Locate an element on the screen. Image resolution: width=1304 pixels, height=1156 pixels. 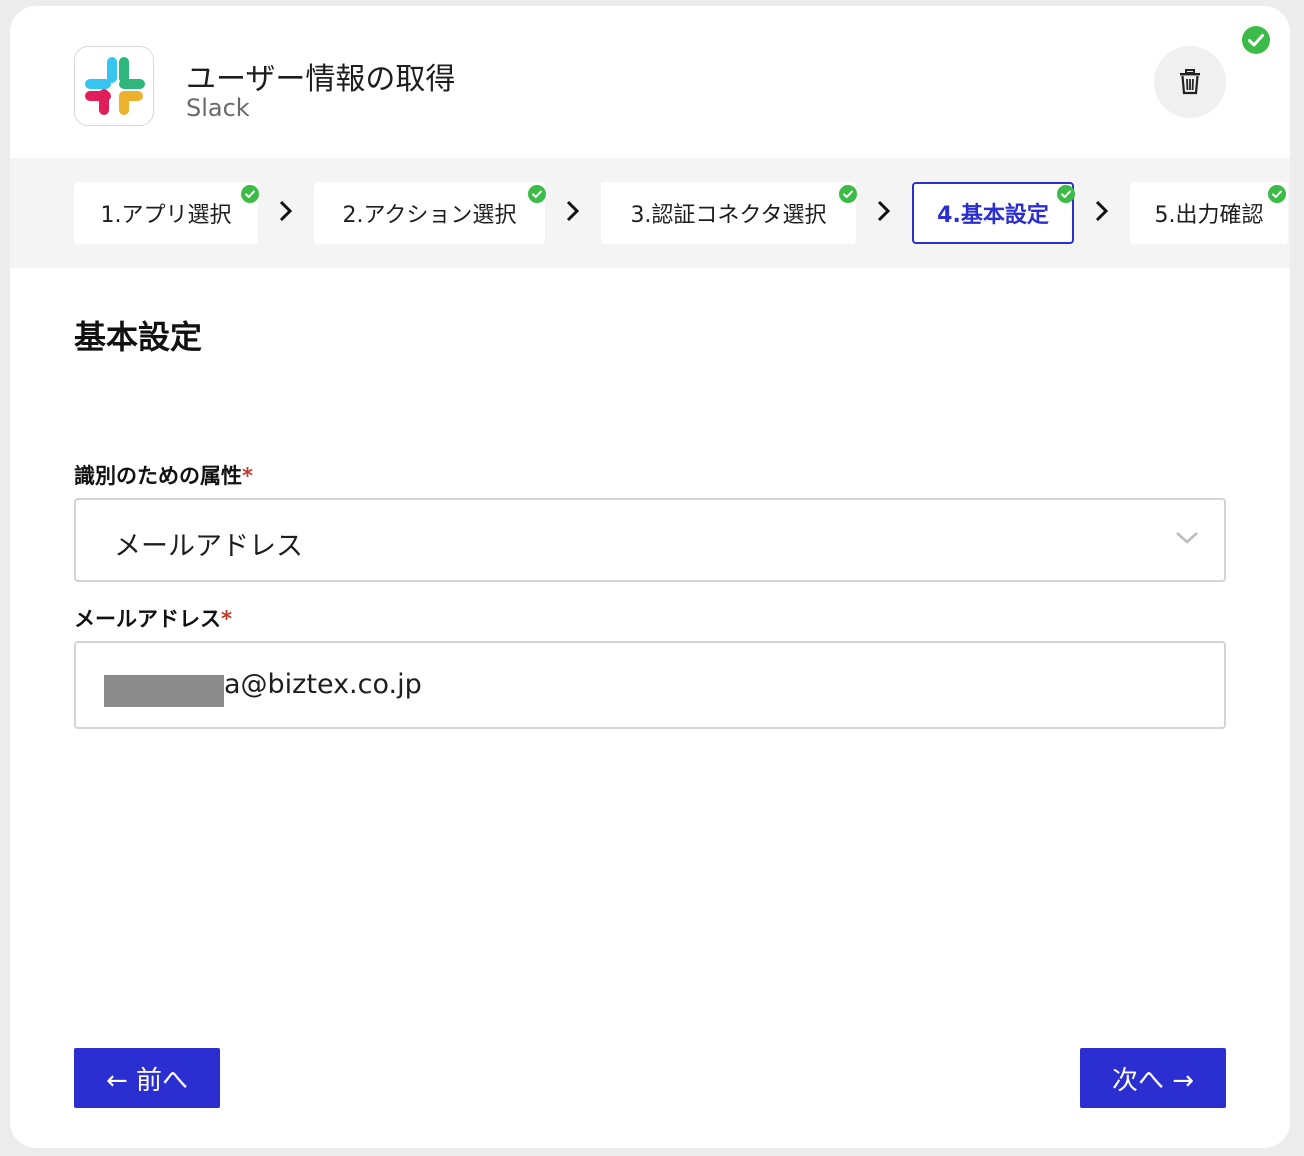
next-button: 次へ → is located at coordinates (1153, 1078).